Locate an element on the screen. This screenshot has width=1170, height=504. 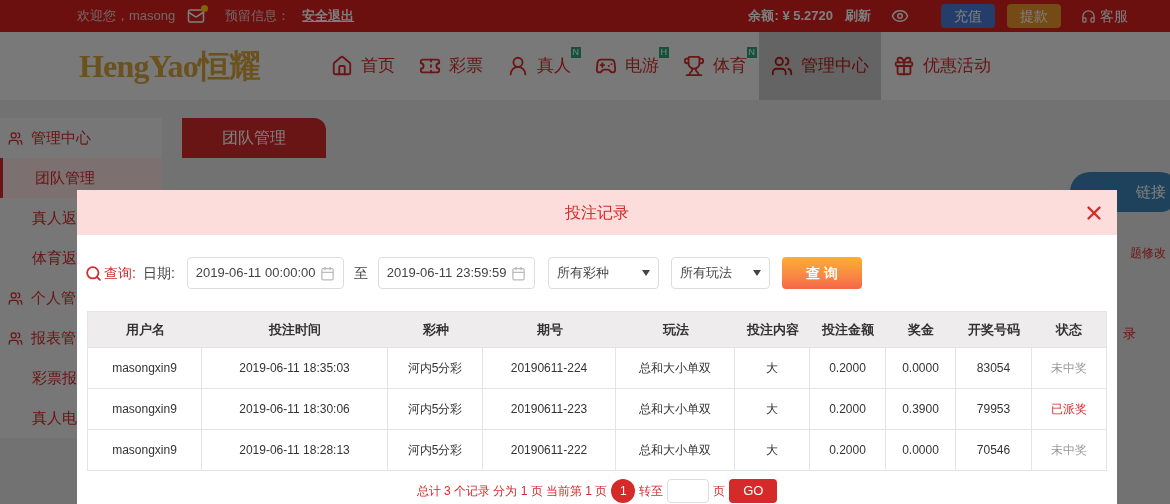
table-cell: 2019-06-11 18:30:06 is located at coordinates (295, 409).